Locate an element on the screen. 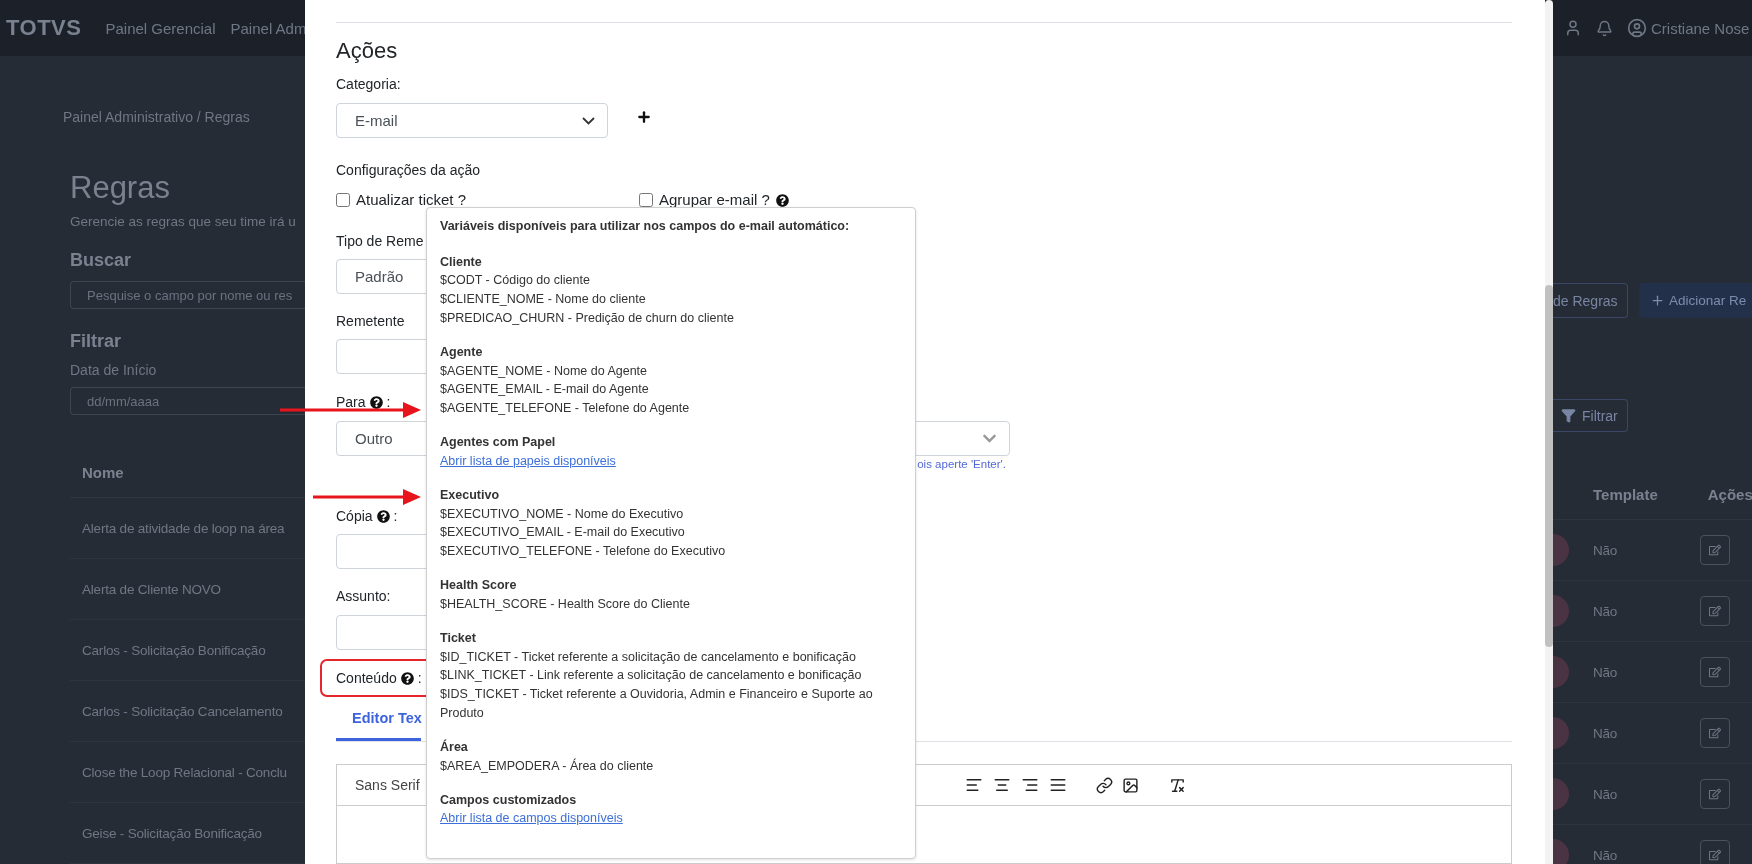  variable-line: $EXECUTIVO_NOME - Nome do Executivo is located at coordinates (562, 514).